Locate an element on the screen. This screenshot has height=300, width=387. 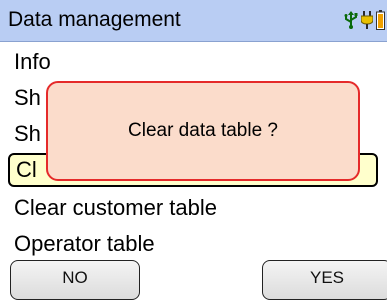
page-title: Data management is located at coordinates (94, 19).